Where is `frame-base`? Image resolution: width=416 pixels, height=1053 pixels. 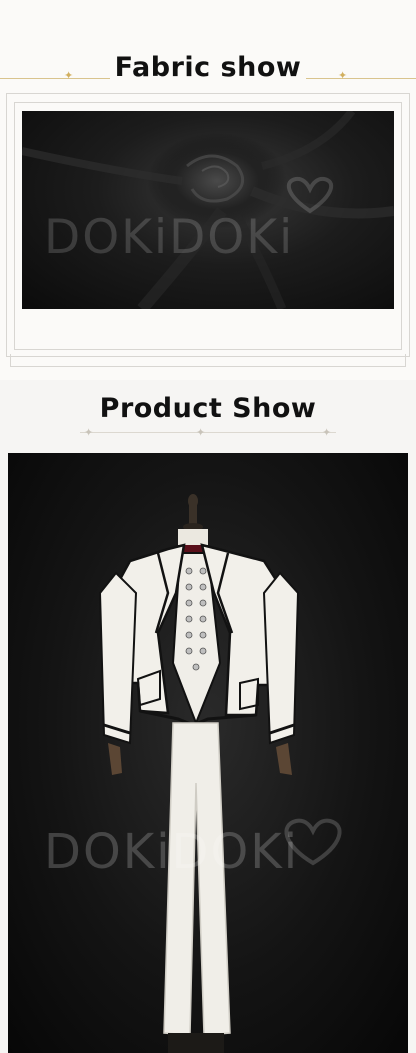 frame-base is located at coordinates (208, 360).